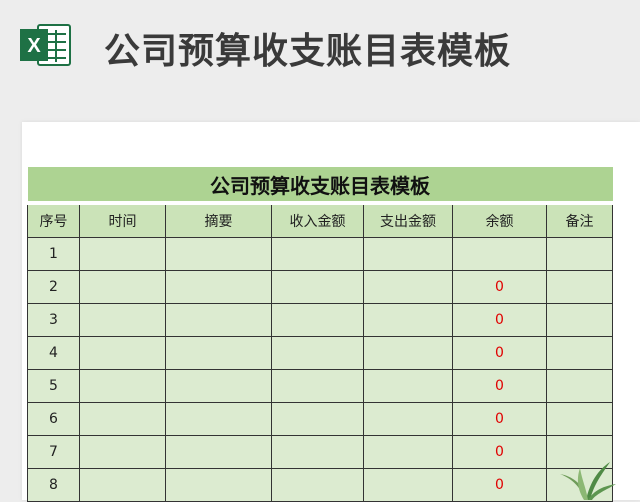  I want to click on column-header: 摘要, so click(218, 220).